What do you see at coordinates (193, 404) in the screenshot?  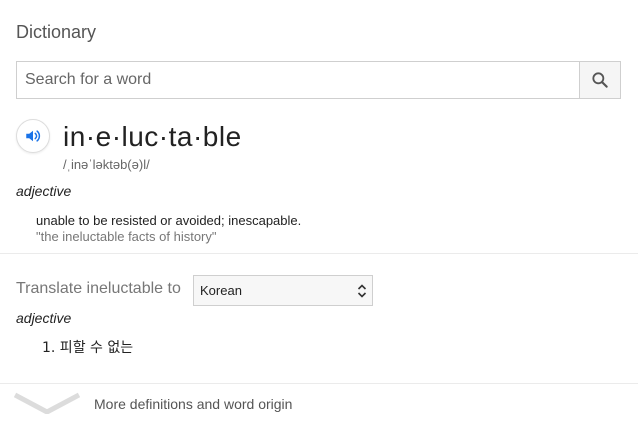 I see `more-definitions-link: More definitions and word origin` at bounding box center [193, 404].